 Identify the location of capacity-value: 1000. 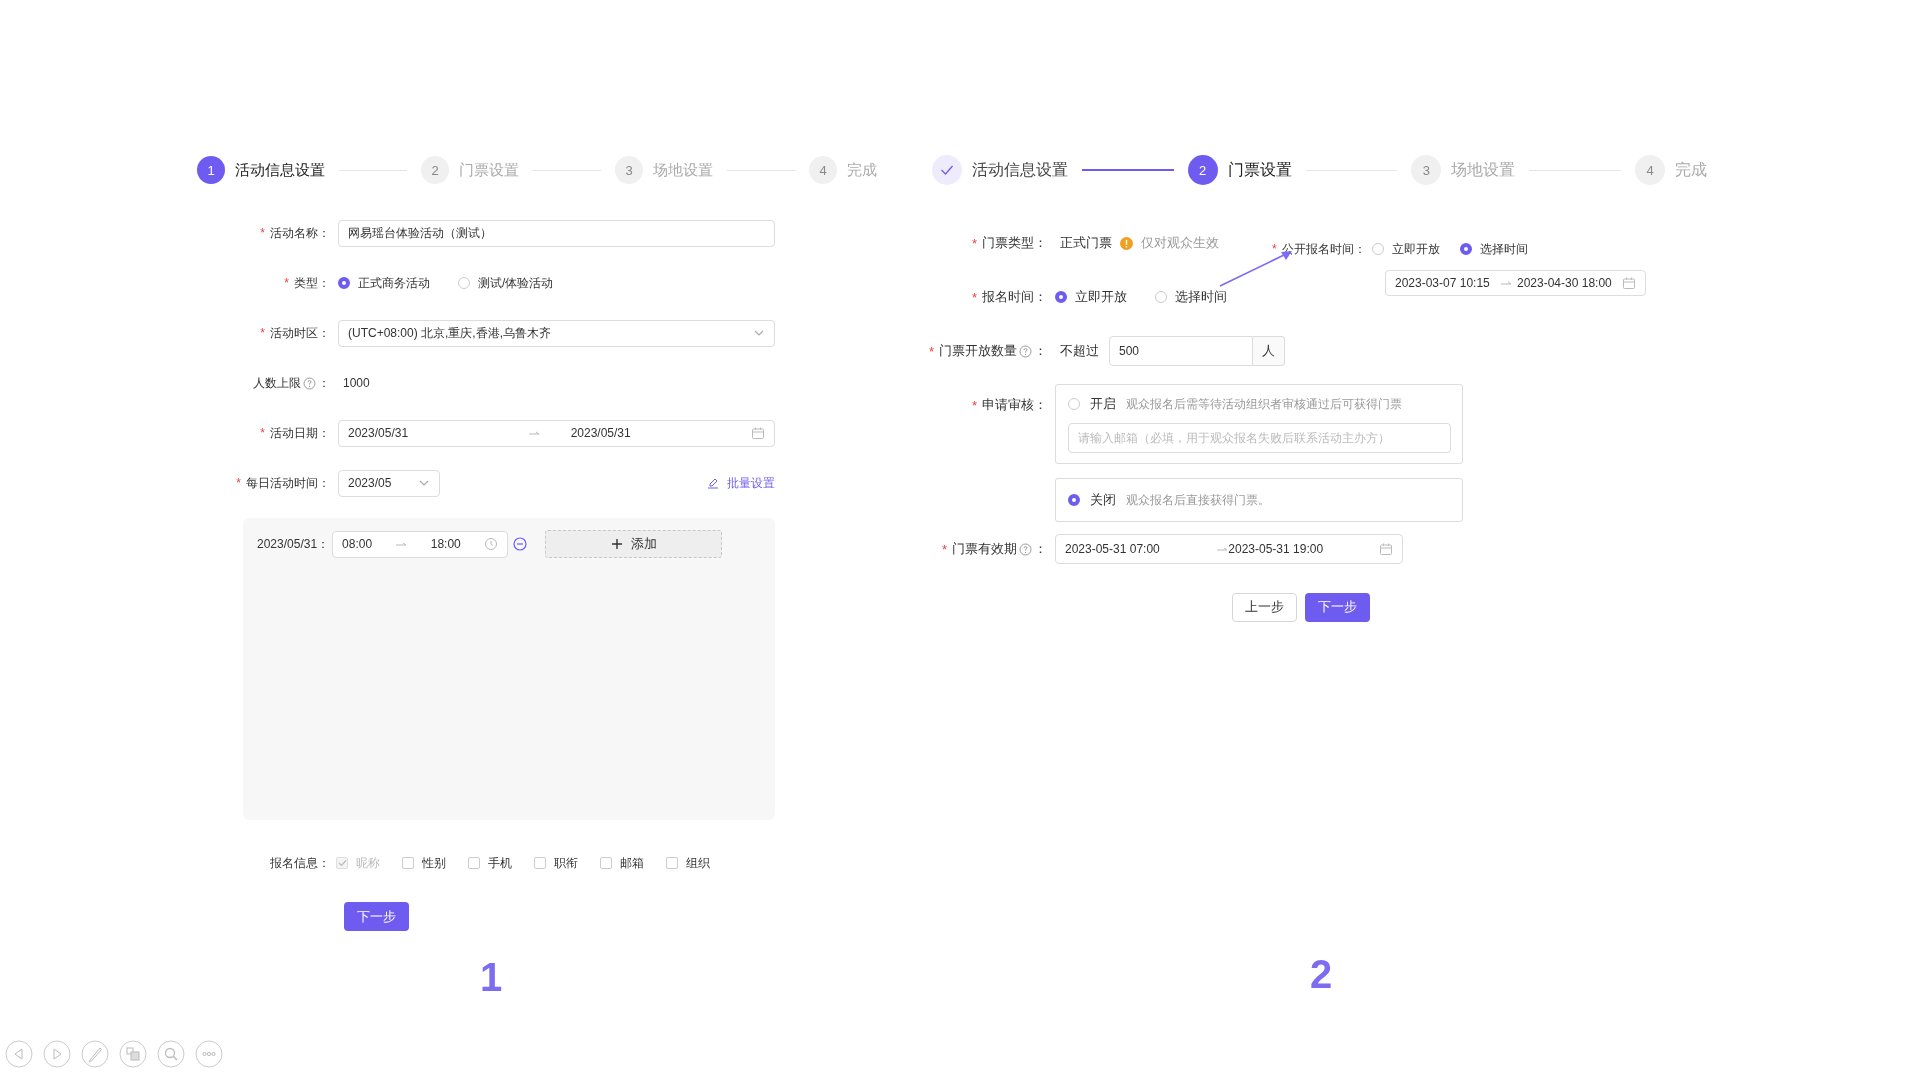
(356, 383).